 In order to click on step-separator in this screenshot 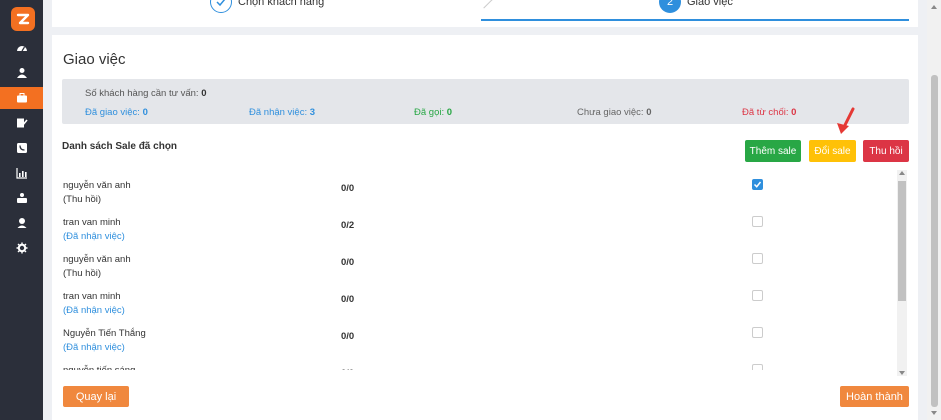, I will do `click(484, 4)`.